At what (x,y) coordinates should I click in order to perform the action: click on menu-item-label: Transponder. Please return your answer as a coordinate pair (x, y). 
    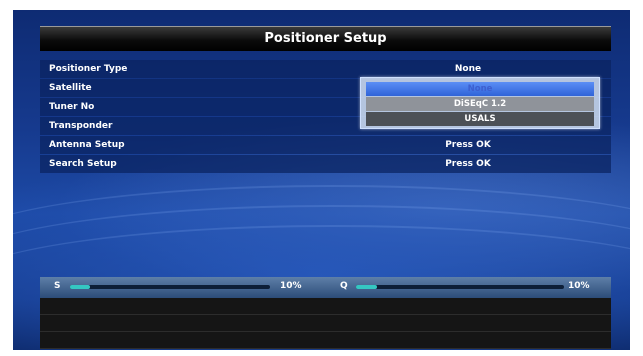
    Looking at the image, I should click on (81, 126).